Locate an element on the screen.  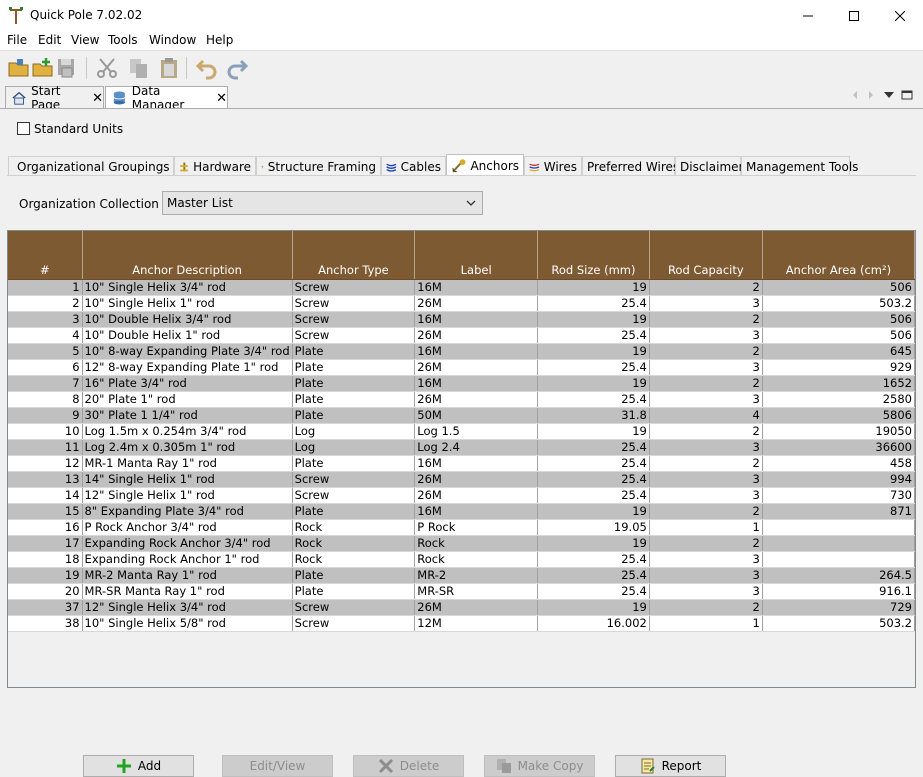
tab-wires: Wires is located at coordinates (553, 166).